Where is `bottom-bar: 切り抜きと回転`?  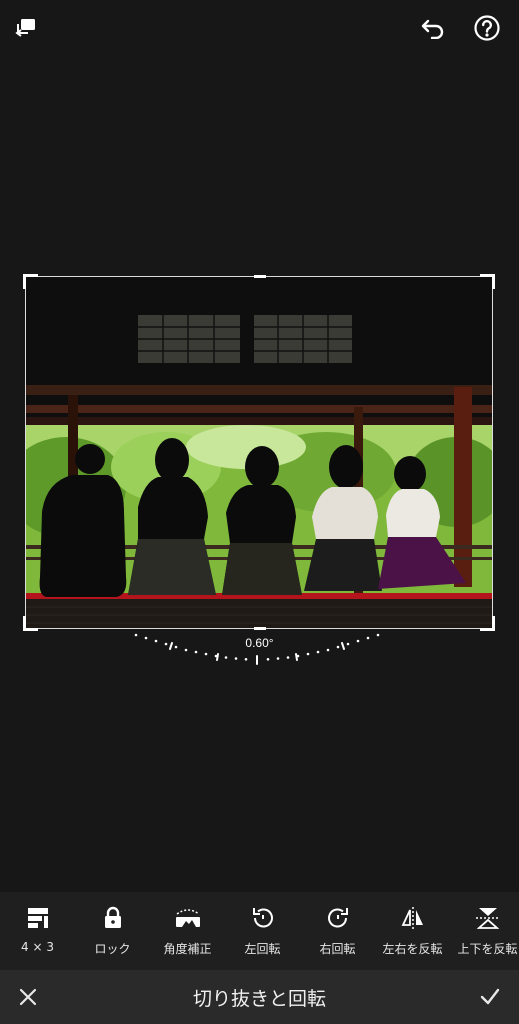
bottom-bar: 切り抜きと回転 is located at coordinates (259, 997).